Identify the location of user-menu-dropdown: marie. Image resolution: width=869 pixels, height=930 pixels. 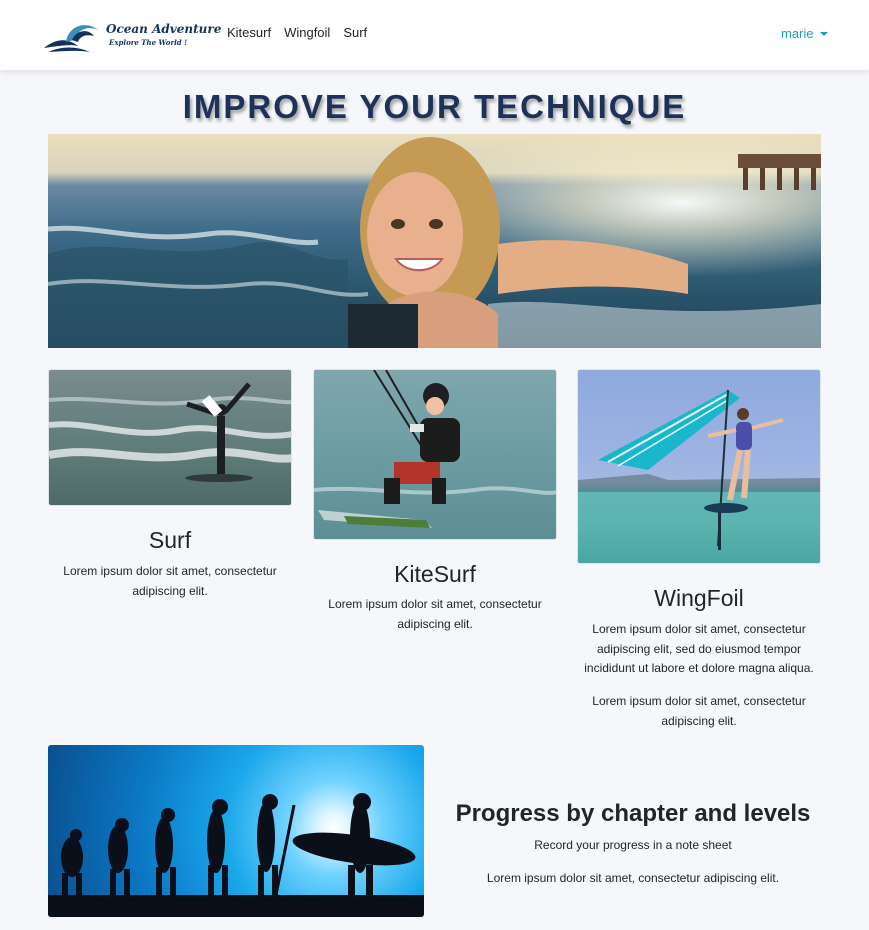
(804, 33).